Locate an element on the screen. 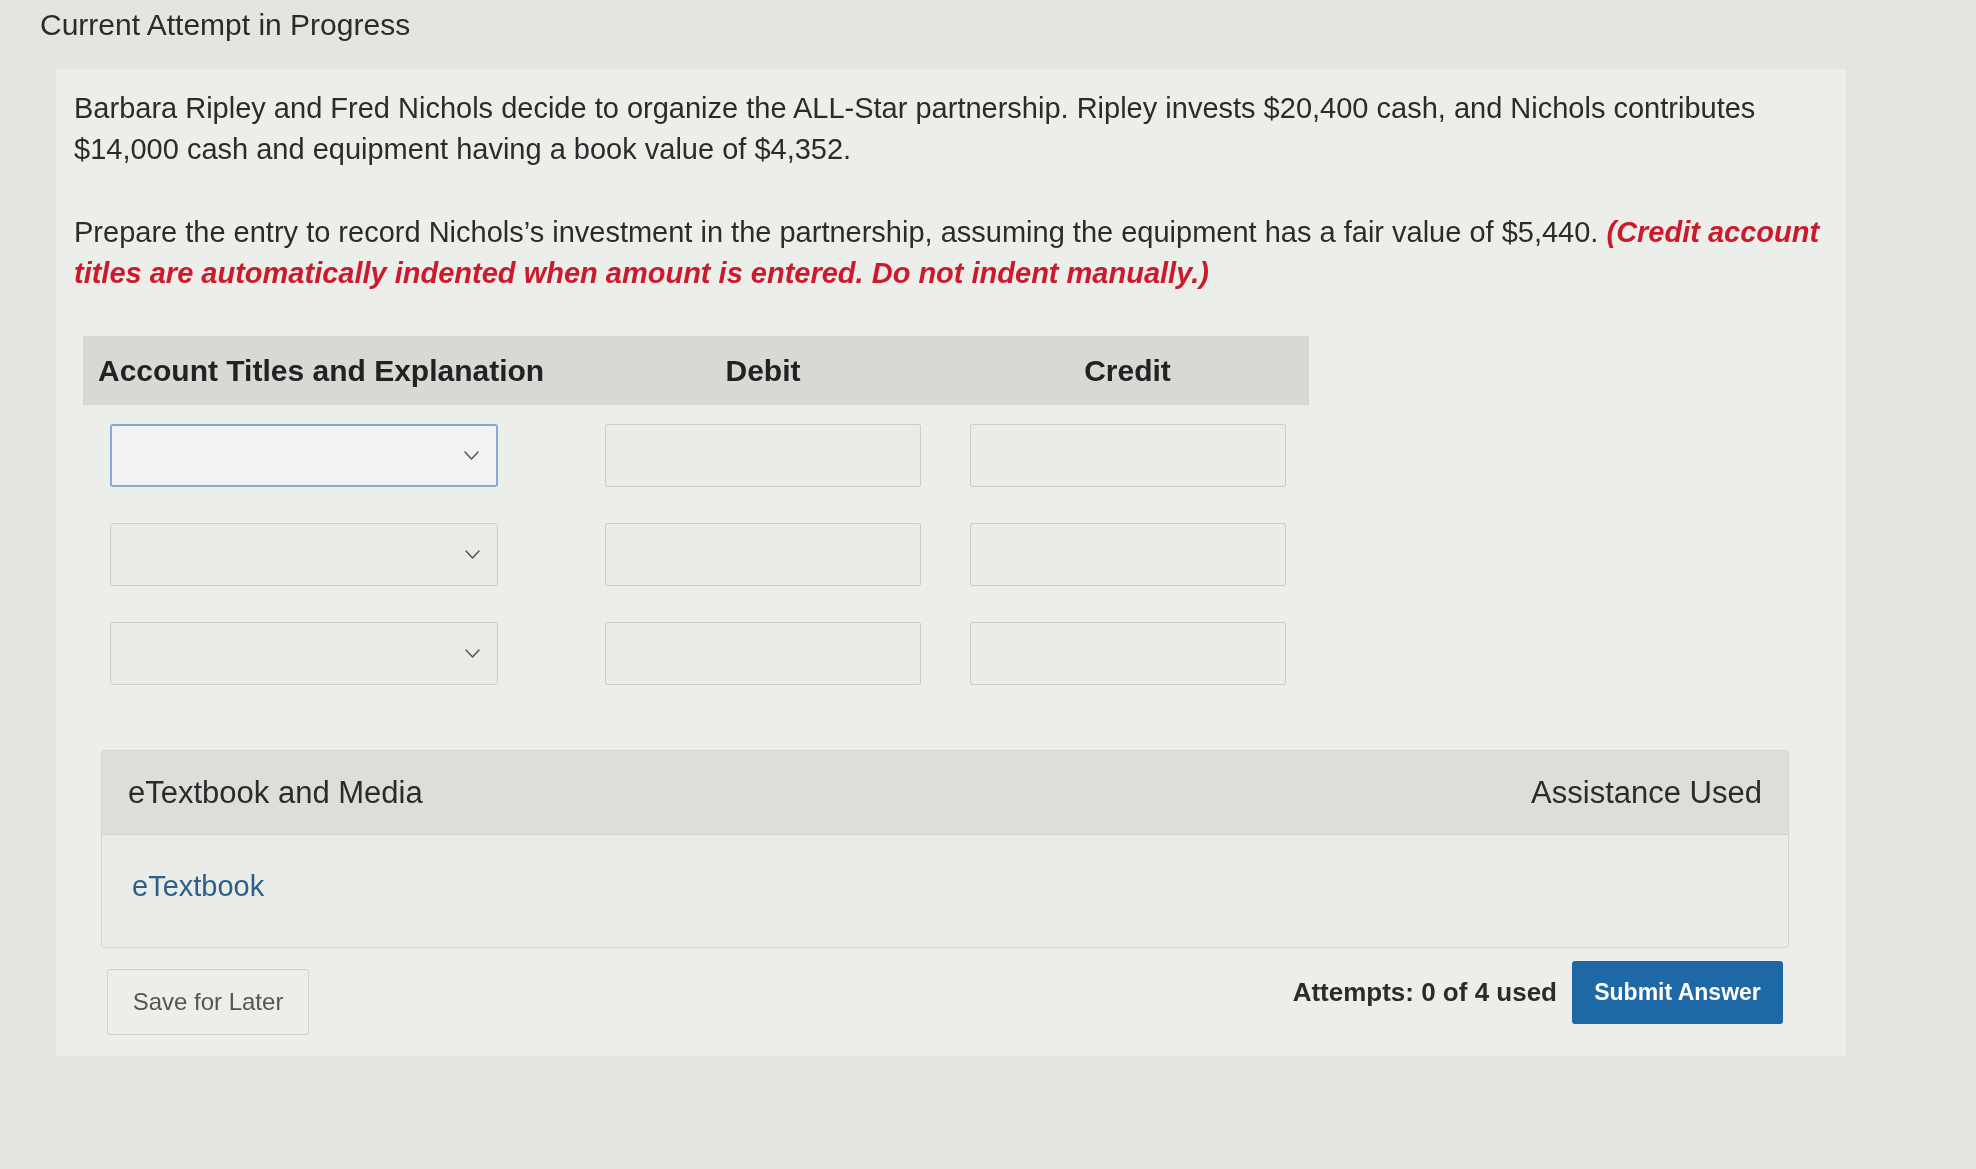  column-header: Account Titles and Explanation is located at coordinates (321, 370).